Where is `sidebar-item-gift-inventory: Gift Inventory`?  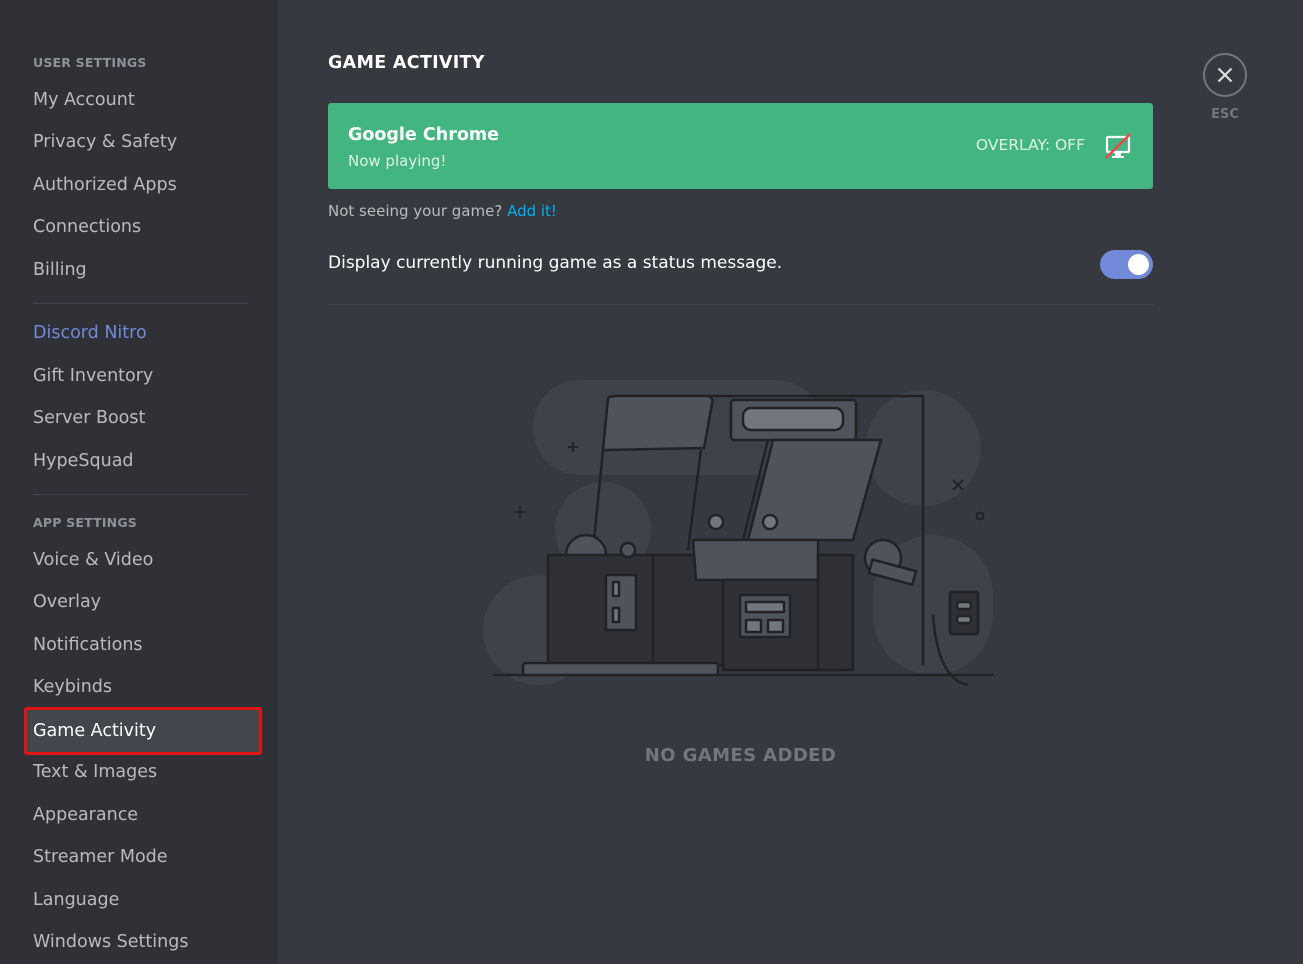
sidebar-item-gift-inventory: Gift Inventory is located at coordinates (136, 376).